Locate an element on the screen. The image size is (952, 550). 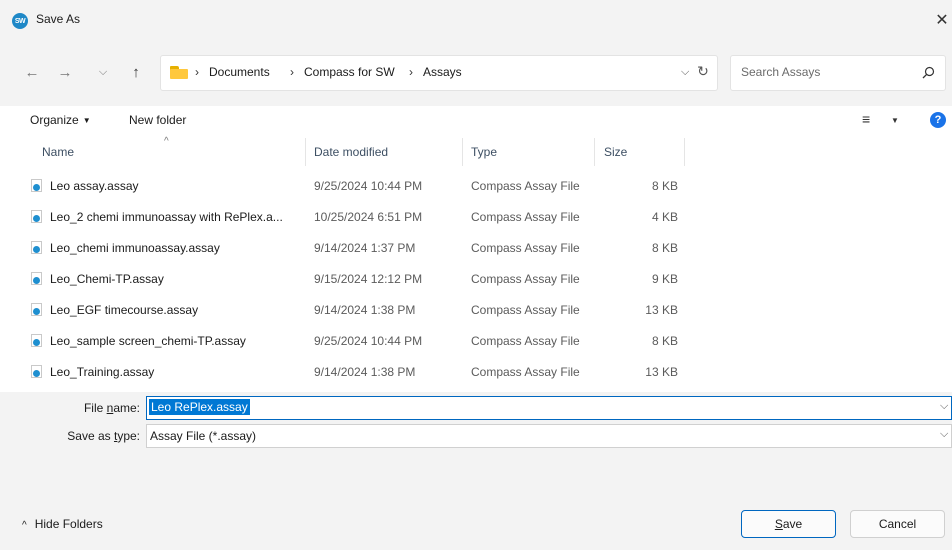
up-arrow-icon: ↑ is located at coordinates (136, 72).